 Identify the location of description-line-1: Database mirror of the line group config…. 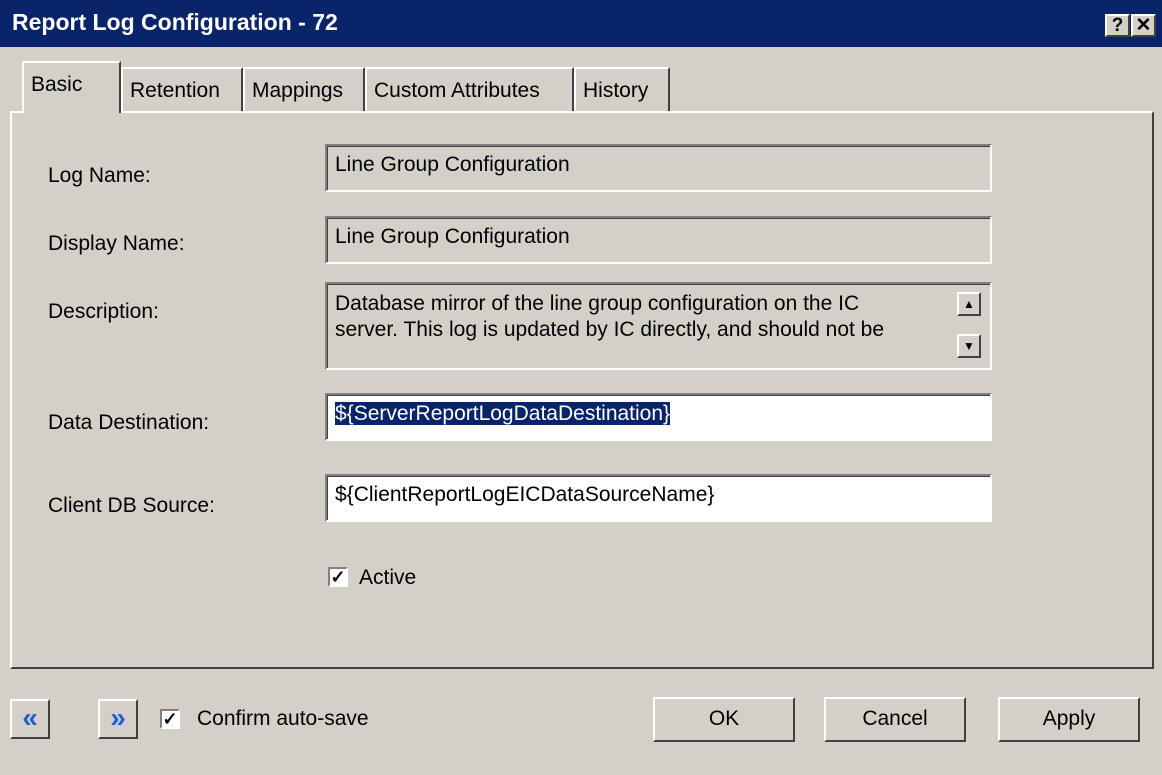
(597, 303).